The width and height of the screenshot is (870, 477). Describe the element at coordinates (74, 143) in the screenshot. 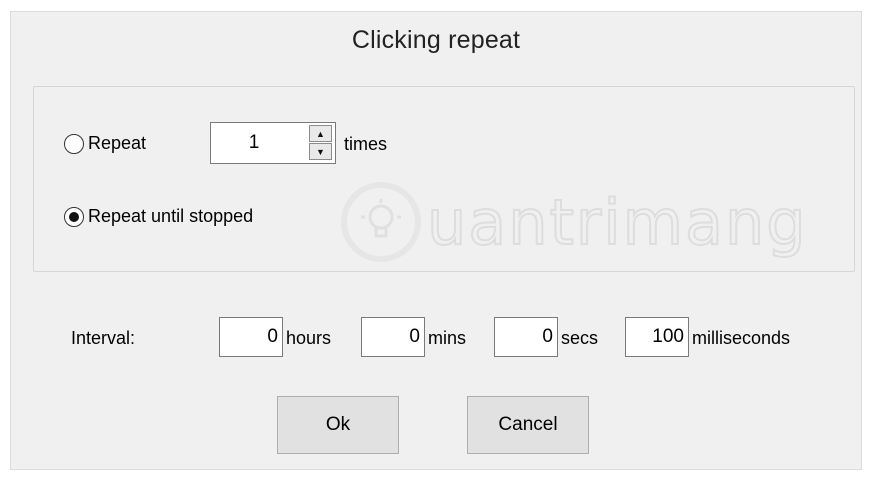

I see `repeat-times-radio` at that location.